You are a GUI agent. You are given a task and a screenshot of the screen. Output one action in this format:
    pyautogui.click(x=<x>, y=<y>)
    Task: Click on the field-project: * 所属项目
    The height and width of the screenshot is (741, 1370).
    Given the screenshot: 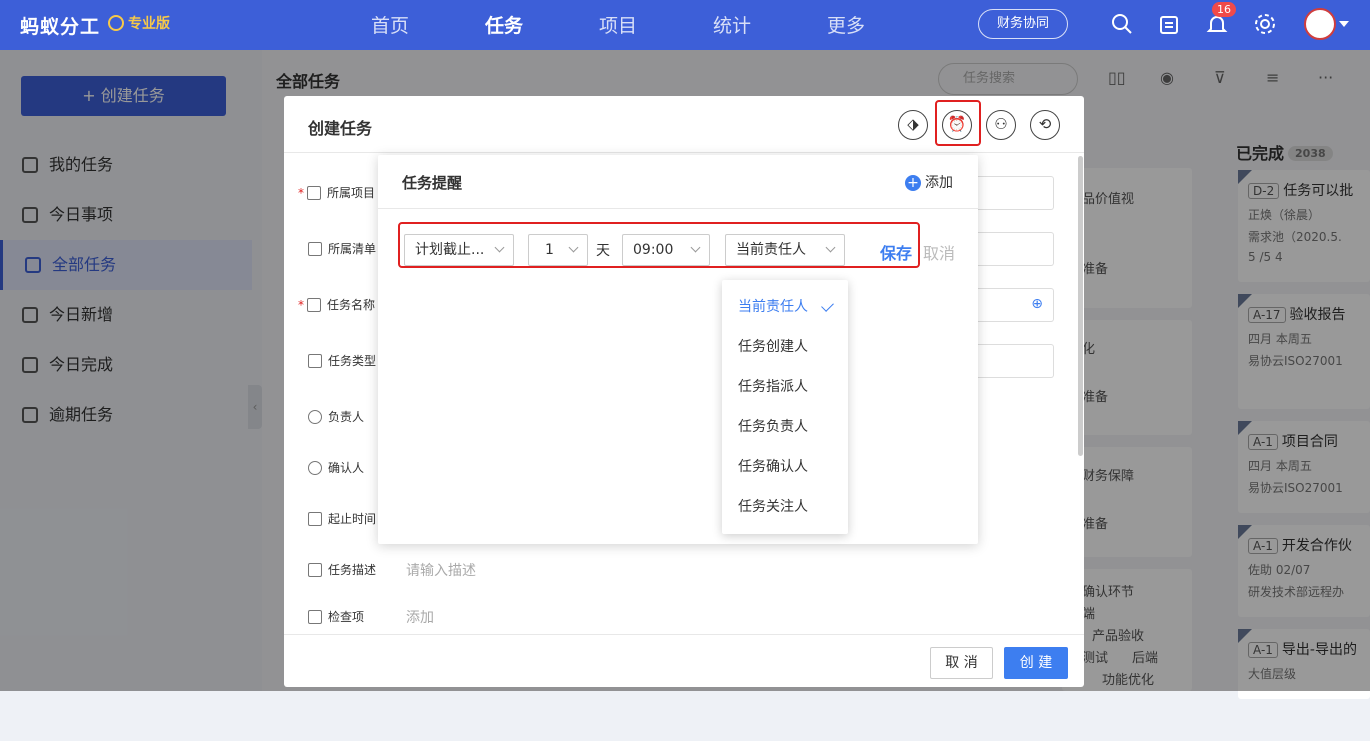 What is the action you would take?
    pyautogui.click(x=336, y=192)
    